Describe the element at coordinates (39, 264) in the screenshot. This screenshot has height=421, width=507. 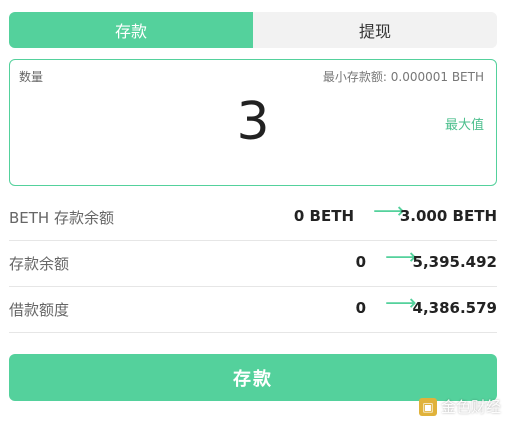
I see `row-label: 存款余额` at that location.